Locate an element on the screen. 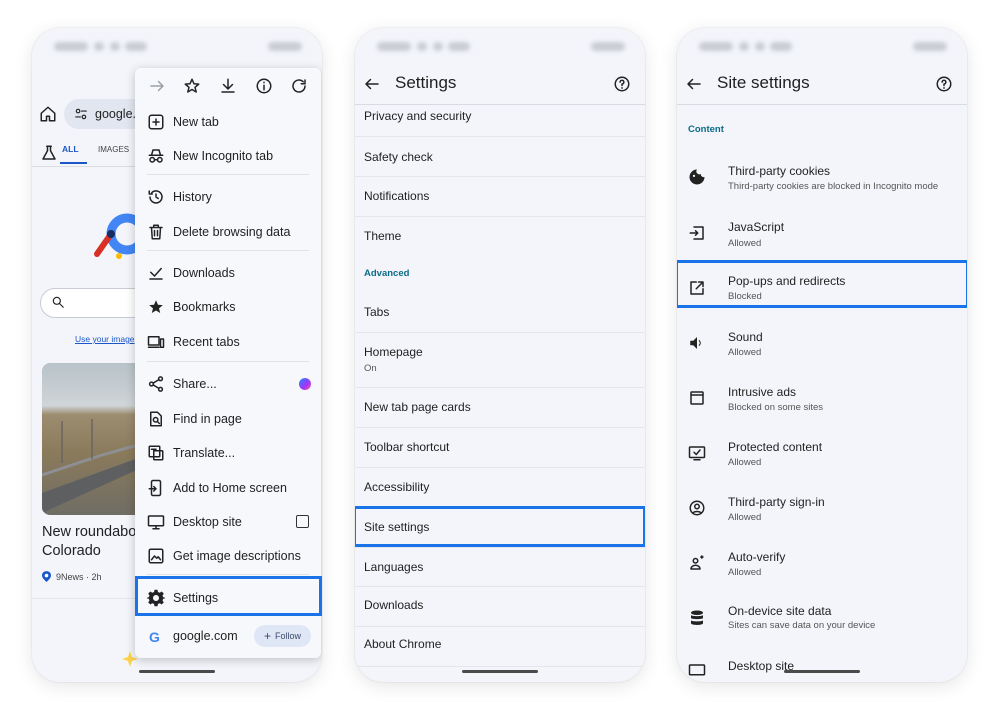 This screenshot has width=1000, height=711. settings-item-safety-check: Safety check is located at coordinates (500, 156).